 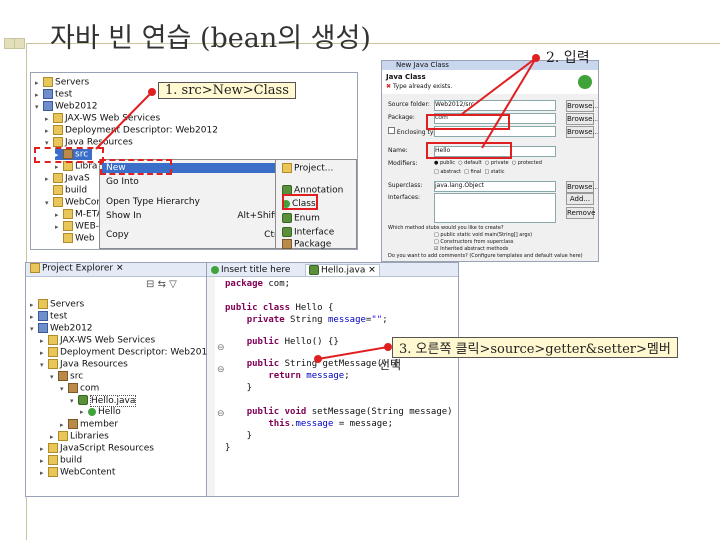 What do you see at coordinates (353, 353) in the screenshot?
I see `arrow-step3-to-editor` at bounding box center [353, 353].